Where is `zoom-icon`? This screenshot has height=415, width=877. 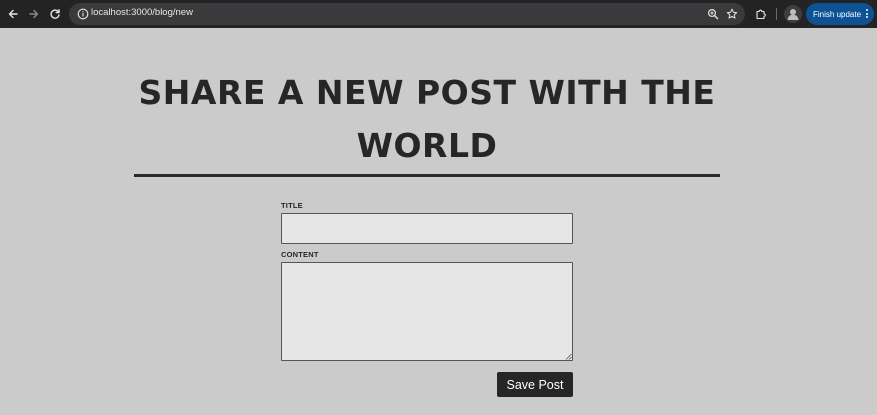
zoom-icon is located at coordinates (713, 14).